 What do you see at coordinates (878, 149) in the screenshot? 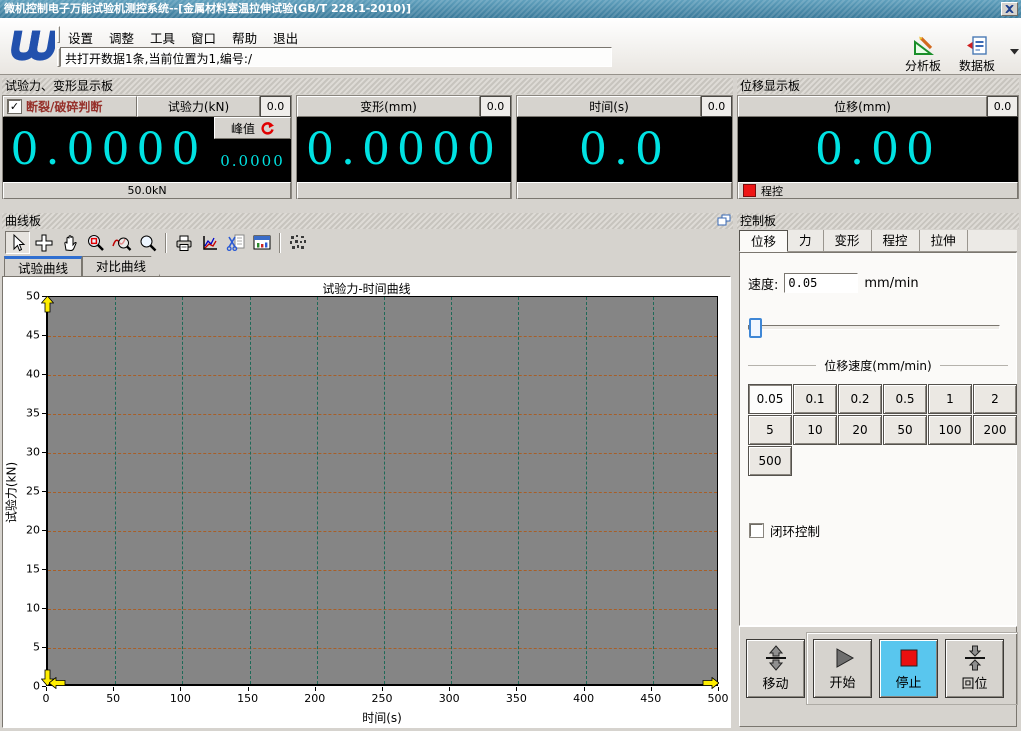
I see `displacement-display: 0.00` at bounding box center [878, 149].